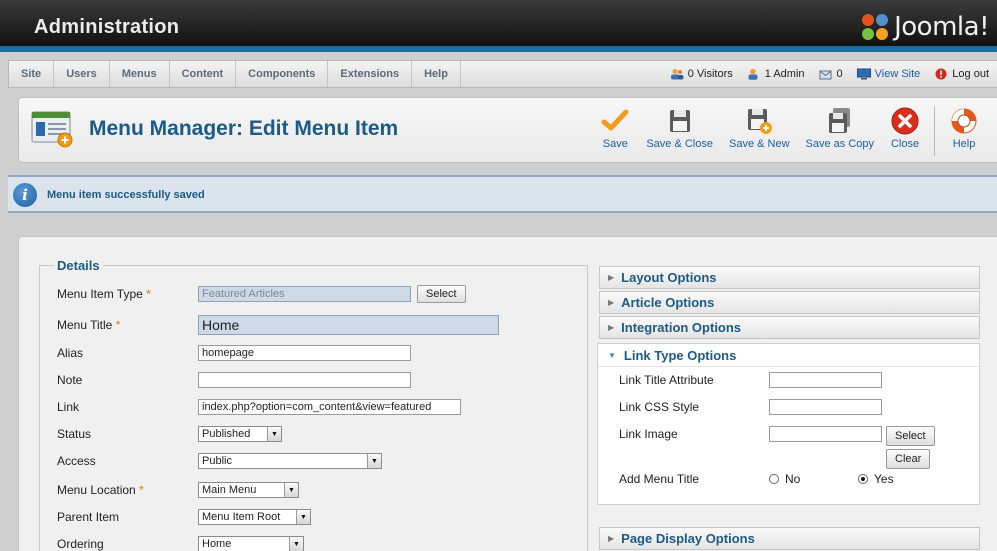 The image size is (997, 551). What do you see at coordinates (941, 27) in the screenshot?
I see `joomla-logo-text: Joomla!` at bounding box center [941, 27].